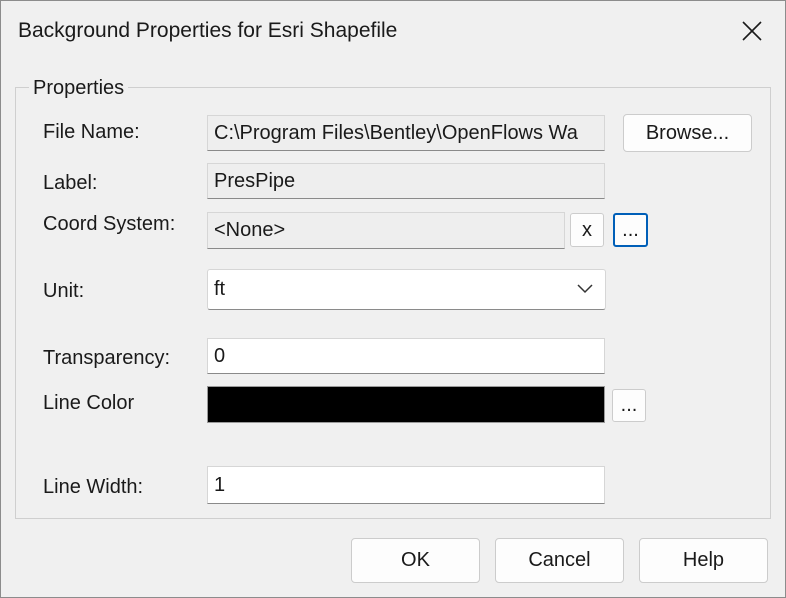  What do you see at coordinates (406, 485) in the screenshot?
I see `line-width-input: 1` at bounding box center [406, 485].